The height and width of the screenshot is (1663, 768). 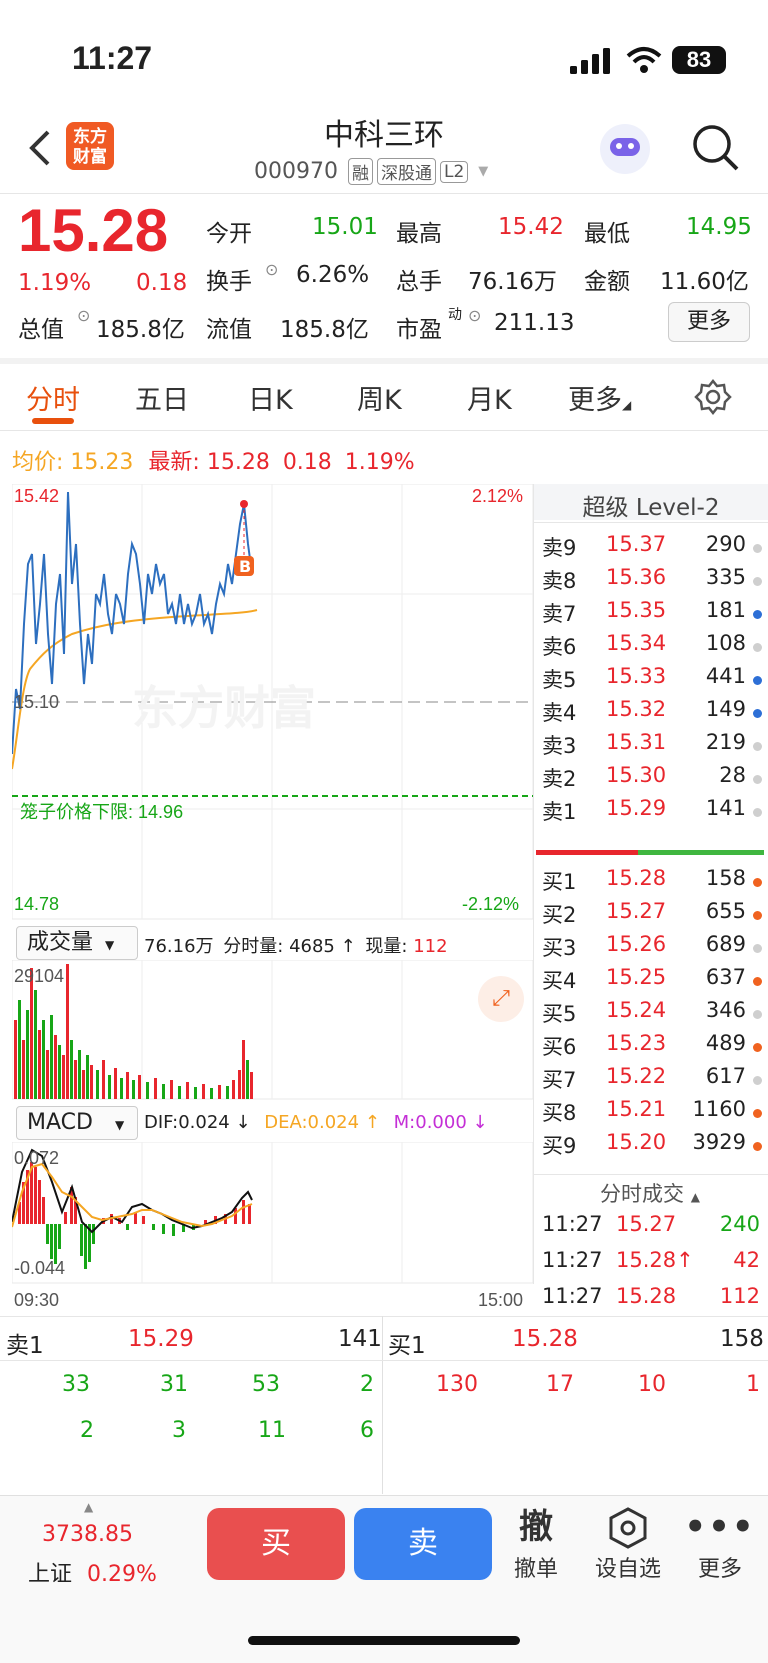 I want to click on queue-ask-order: 2, so click(x=367, y=1384).